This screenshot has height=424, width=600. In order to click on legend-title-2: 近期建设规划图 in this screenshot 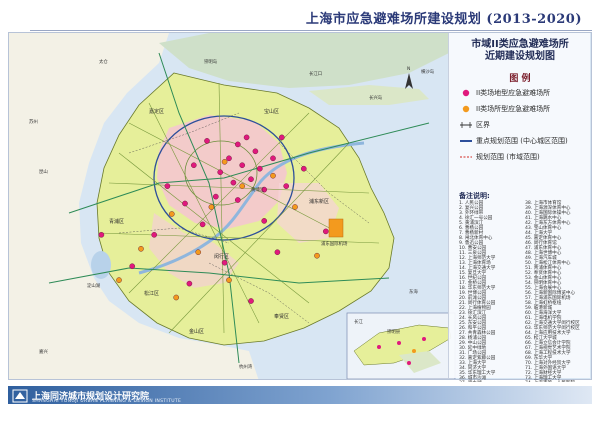, I will do `click(520, 56)`.